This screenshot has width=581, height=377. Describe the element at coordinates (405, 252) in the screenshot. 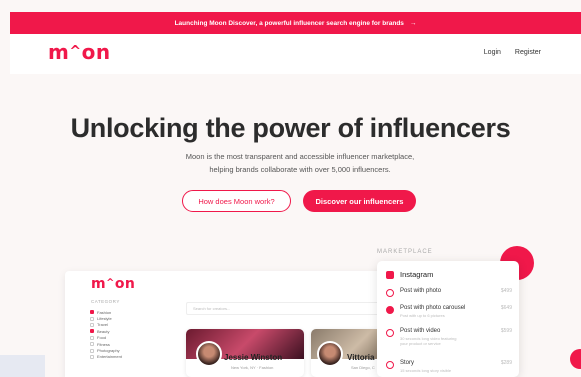

I see `marketplace-label: MARKETPLACE` at that location.